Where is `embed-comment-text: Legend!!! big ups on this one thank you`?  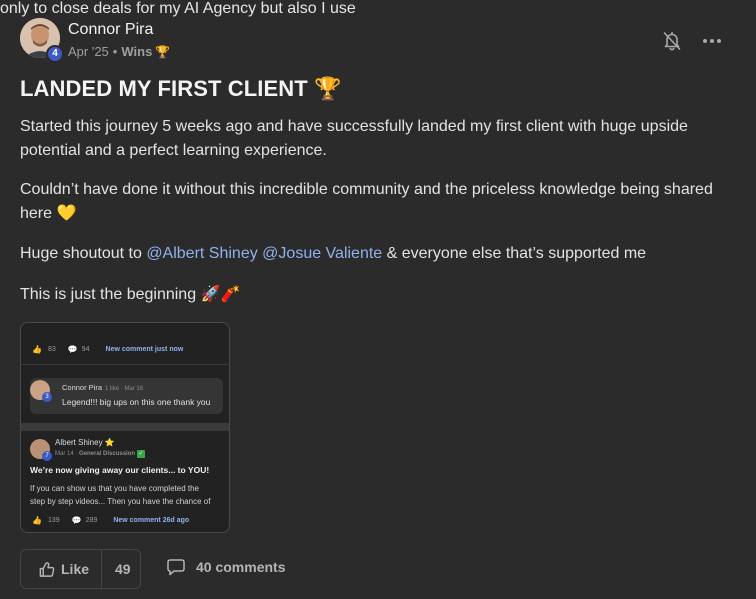
embed-comment-text: Legend!!! big ups on this one thank you is located at coordinates (136, 402).